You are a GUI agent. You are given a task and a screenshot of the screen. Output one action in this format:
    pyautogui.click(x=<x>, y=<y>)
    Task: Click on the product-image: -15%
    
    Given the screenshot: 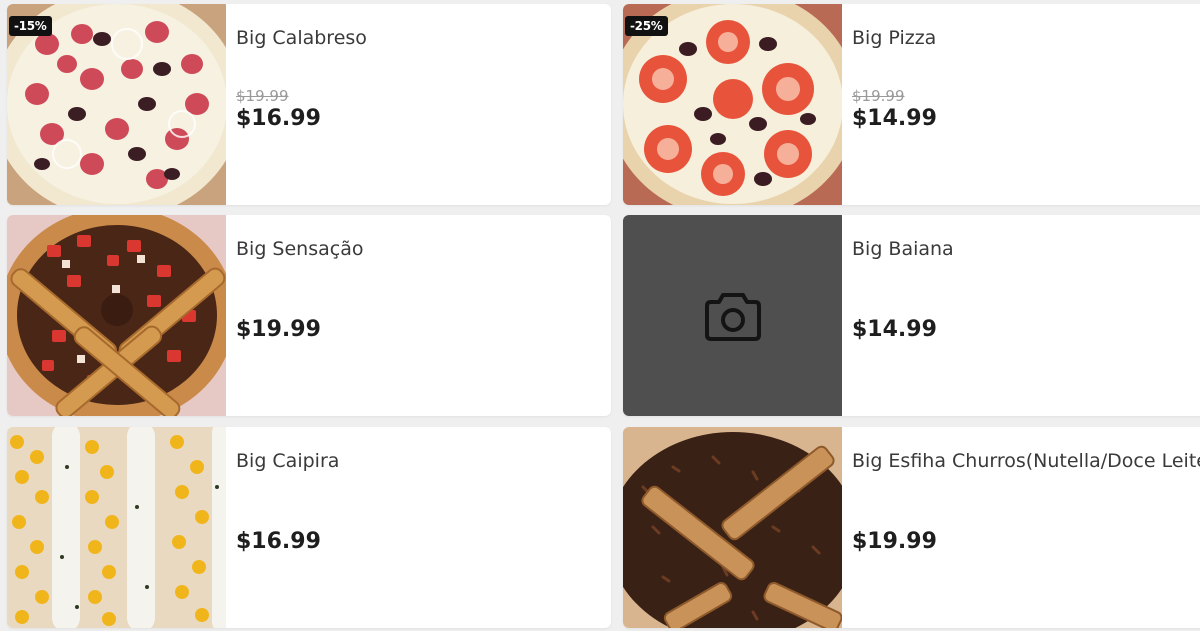 What is the action you would take?
    pyautogui.click(x=116, y=104)
    